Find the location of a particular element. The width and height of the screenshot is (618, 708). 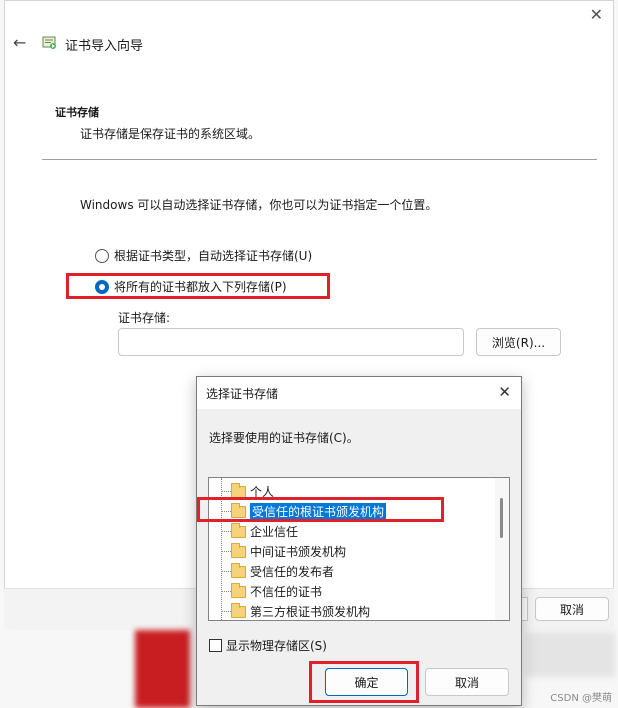

intro-text: Windows 可以自动选择证书存储，你也可以为证书指定一个位置。 is located at coordinates (259, 205).